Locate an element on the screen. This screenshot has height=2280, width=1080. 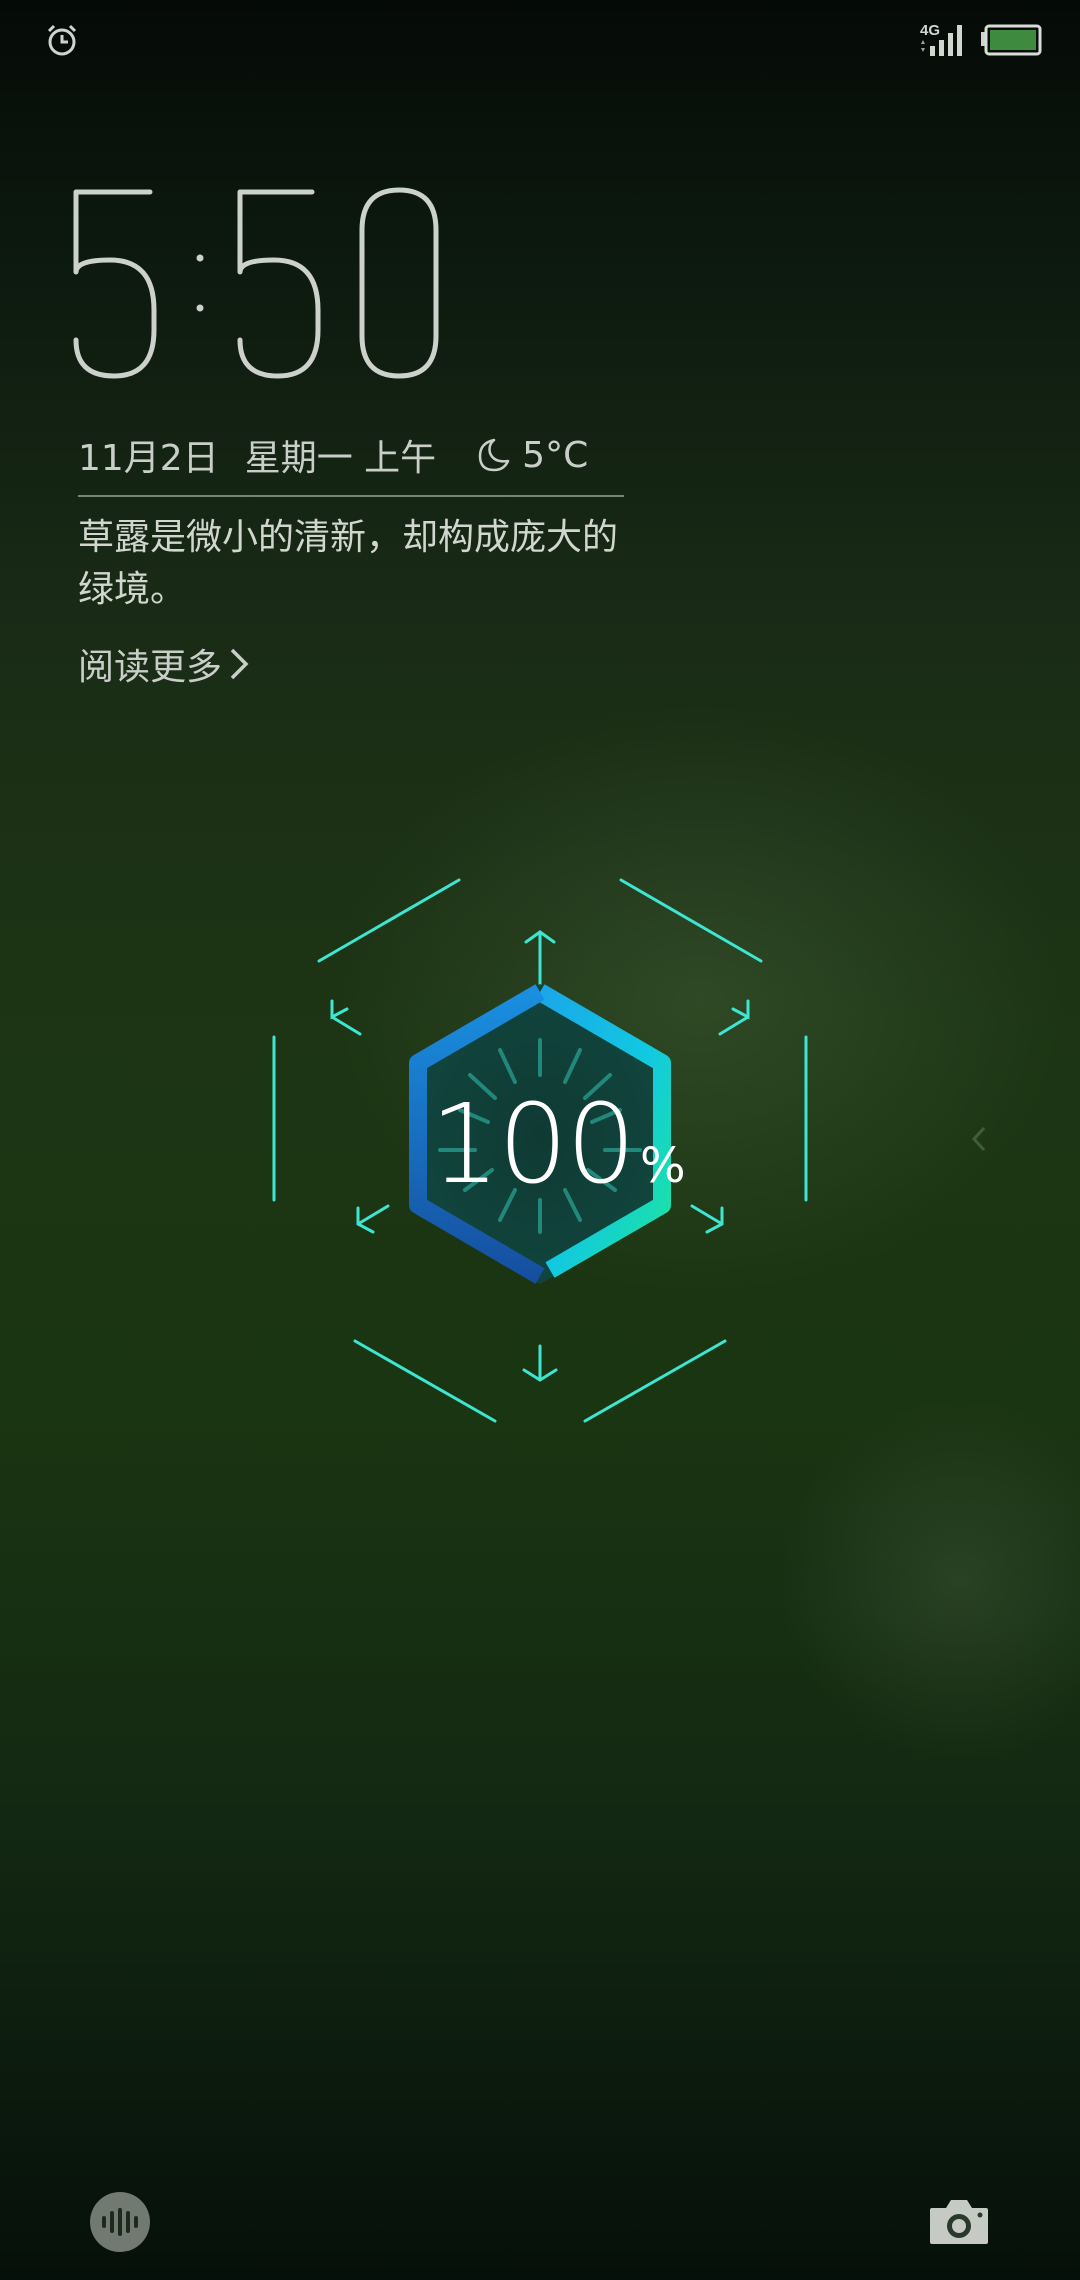
signal-icon is located at coordinates (941, 40).